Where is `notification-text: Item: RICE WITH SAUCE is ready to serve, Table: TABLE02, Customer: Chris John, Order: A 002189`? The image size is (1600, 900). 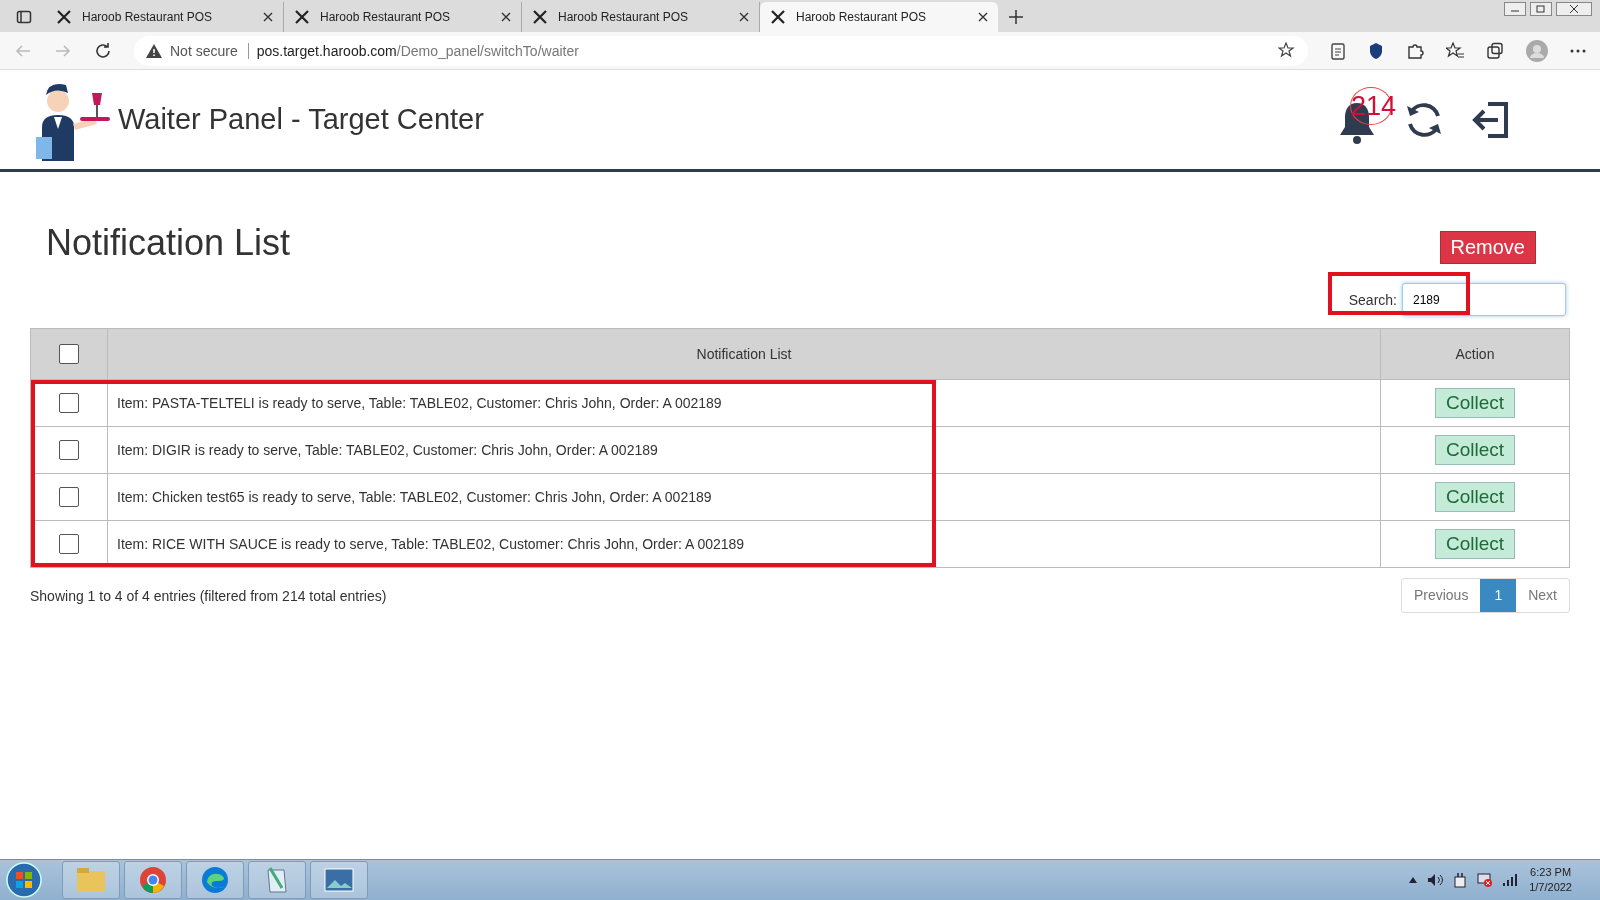
notification-text: Item: RICE WITH SAUCE is ready to serve, Table: TABLE02, Customer: Chris John, Order: A 002189 is located at coordinates (744, 544).